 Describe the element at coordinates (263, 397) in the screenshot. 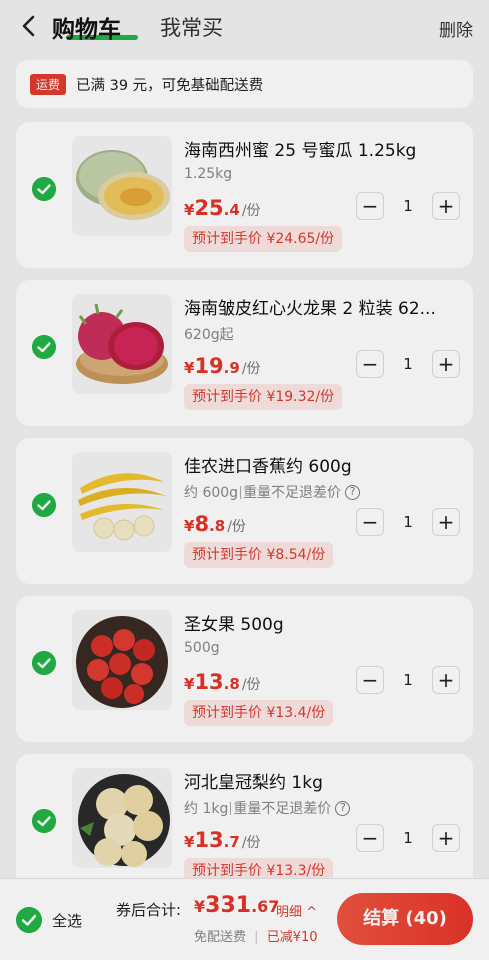

I see `estimated-price-badge: 预计到手价 ¥19.32/份` at that location.